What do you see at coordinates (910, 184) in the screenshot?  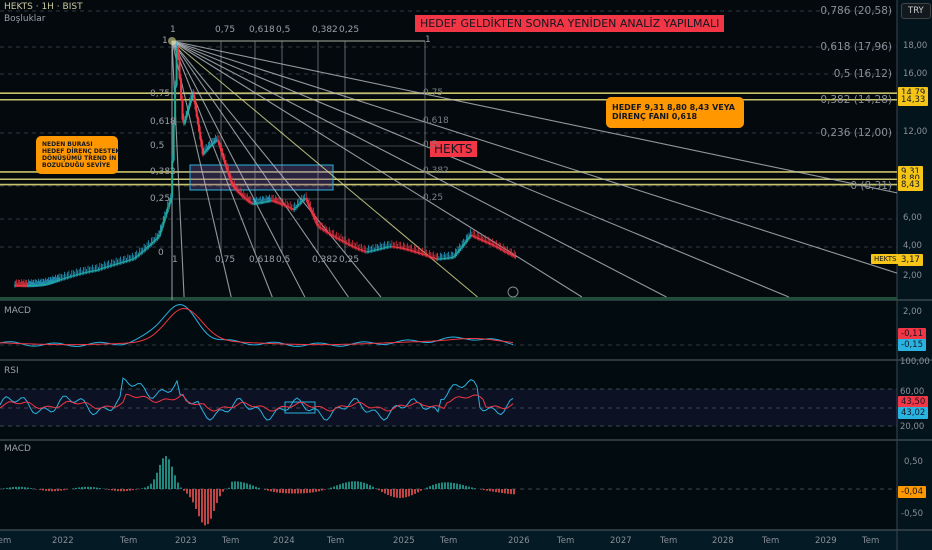 I see `price-tag: 8,43` at bounding box center [910, 184].